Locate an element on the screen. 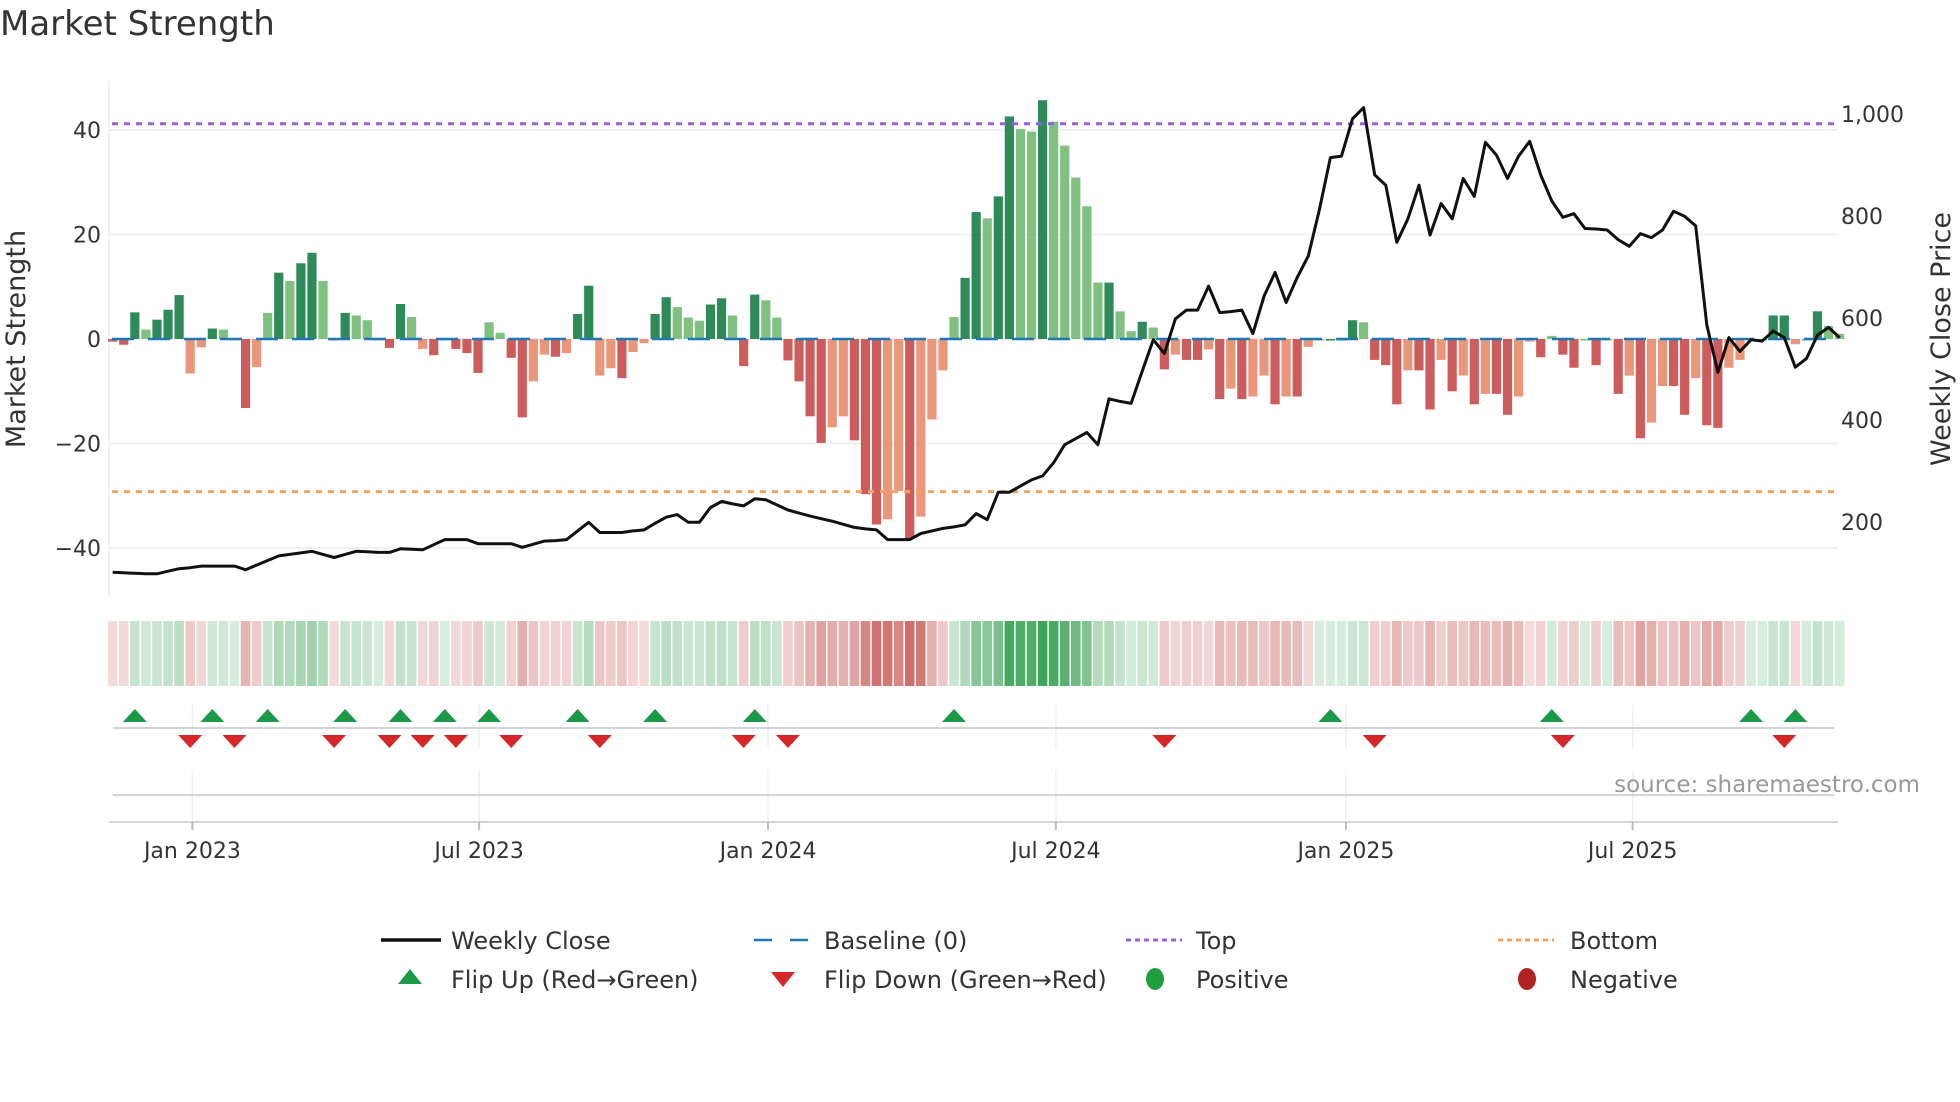 This screenshot has width=1960, height=1102. y2-tick-label: 600 is located at coordinates (1862, 319).